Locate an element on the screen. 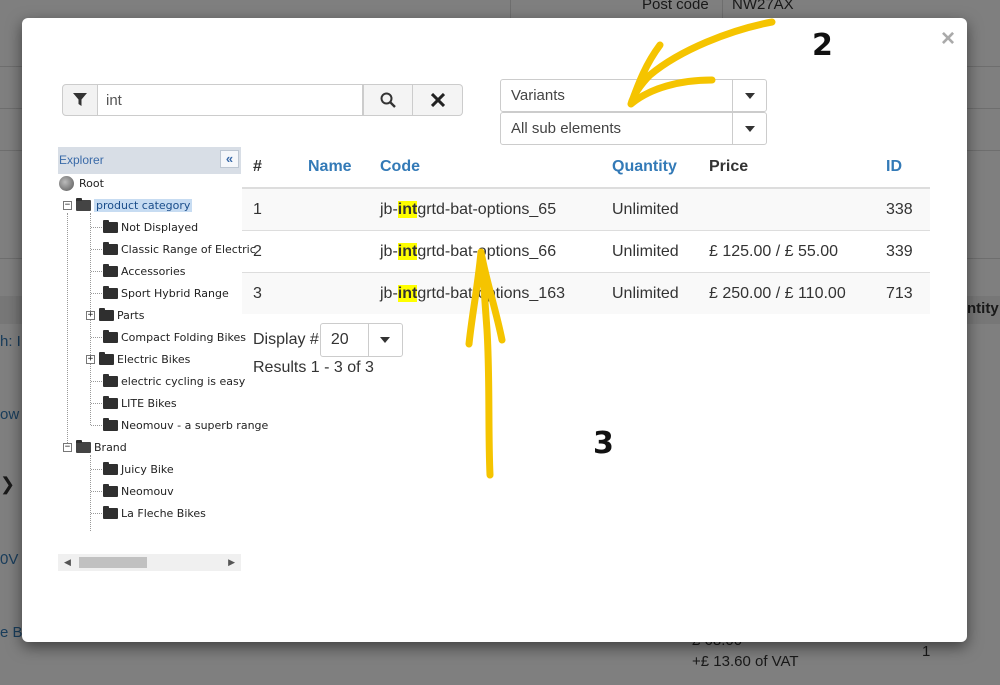 This screenshot has height=685, width=1000. search-input is located at coordinates (230, 100).